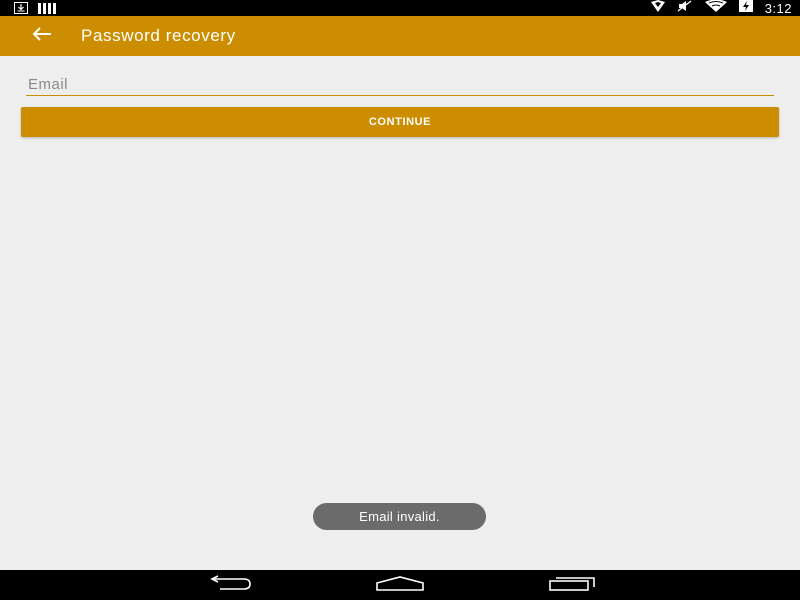  Describe the element at coordinates (400, 36) in the screenshot. I see `toolbar: Password recovery` at that location.